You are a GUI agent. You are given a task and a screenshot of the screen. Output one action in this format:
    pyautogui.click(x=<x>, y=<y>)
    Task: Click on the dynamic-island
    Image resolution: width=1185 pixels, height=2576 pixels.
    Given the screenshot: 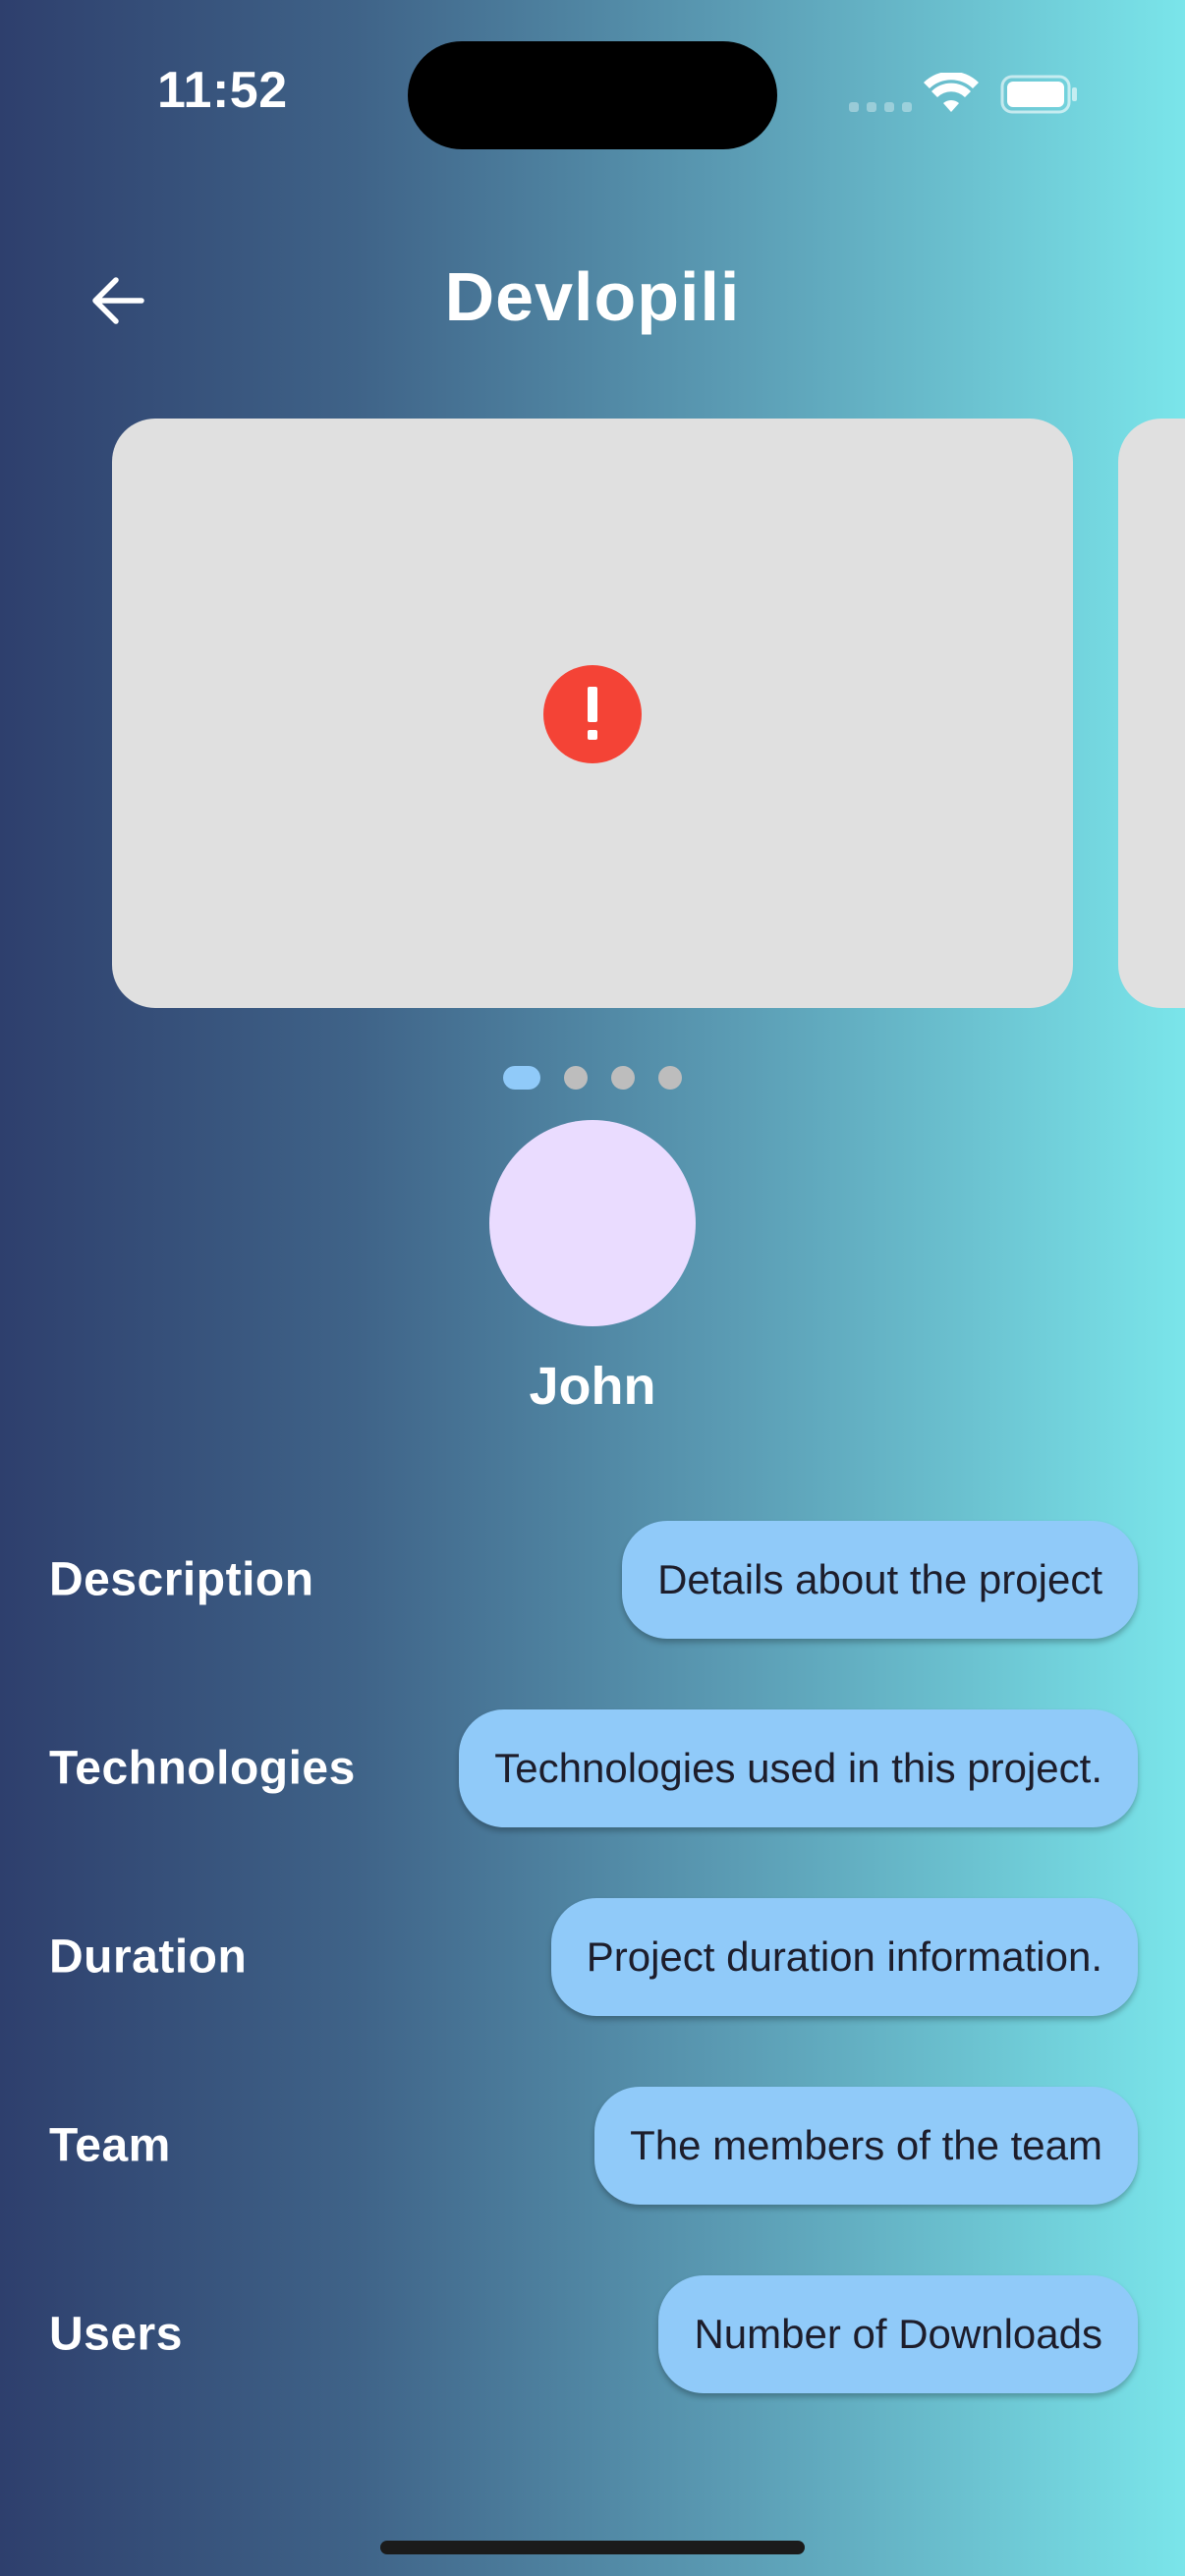 What is the action you would take?
    pyautogui.click(x=592, y=95)
    